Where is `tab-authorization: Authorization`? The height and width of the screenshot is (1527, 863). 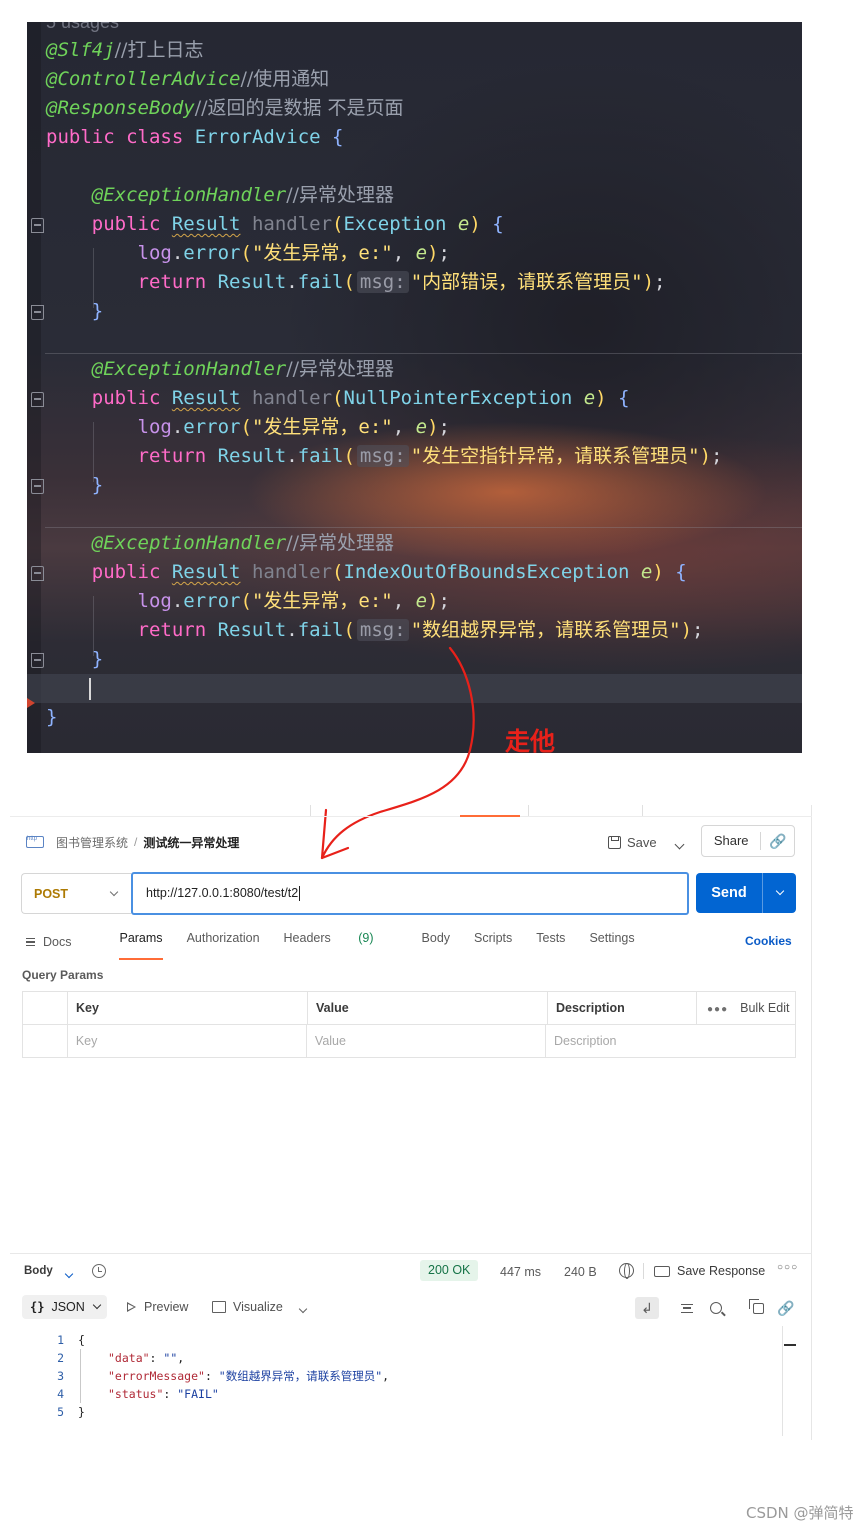 tab-authorization: Authorization is located at coordinates (223, 942).